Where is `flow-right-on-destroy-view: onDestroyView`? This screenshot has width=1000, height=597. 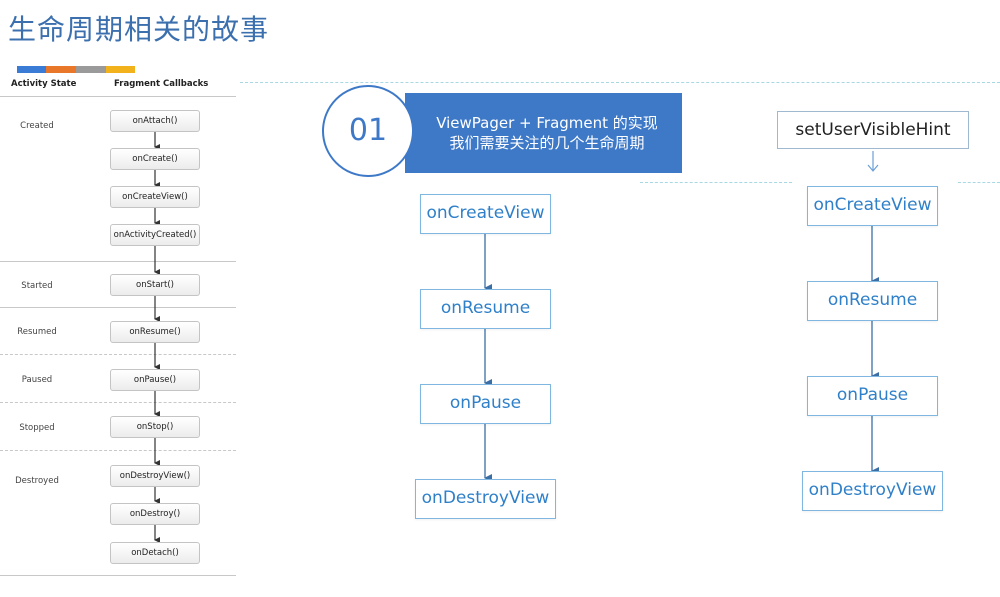 flow-right-on-destroy-view: onDestroyView is located at coordinates (872, 491).